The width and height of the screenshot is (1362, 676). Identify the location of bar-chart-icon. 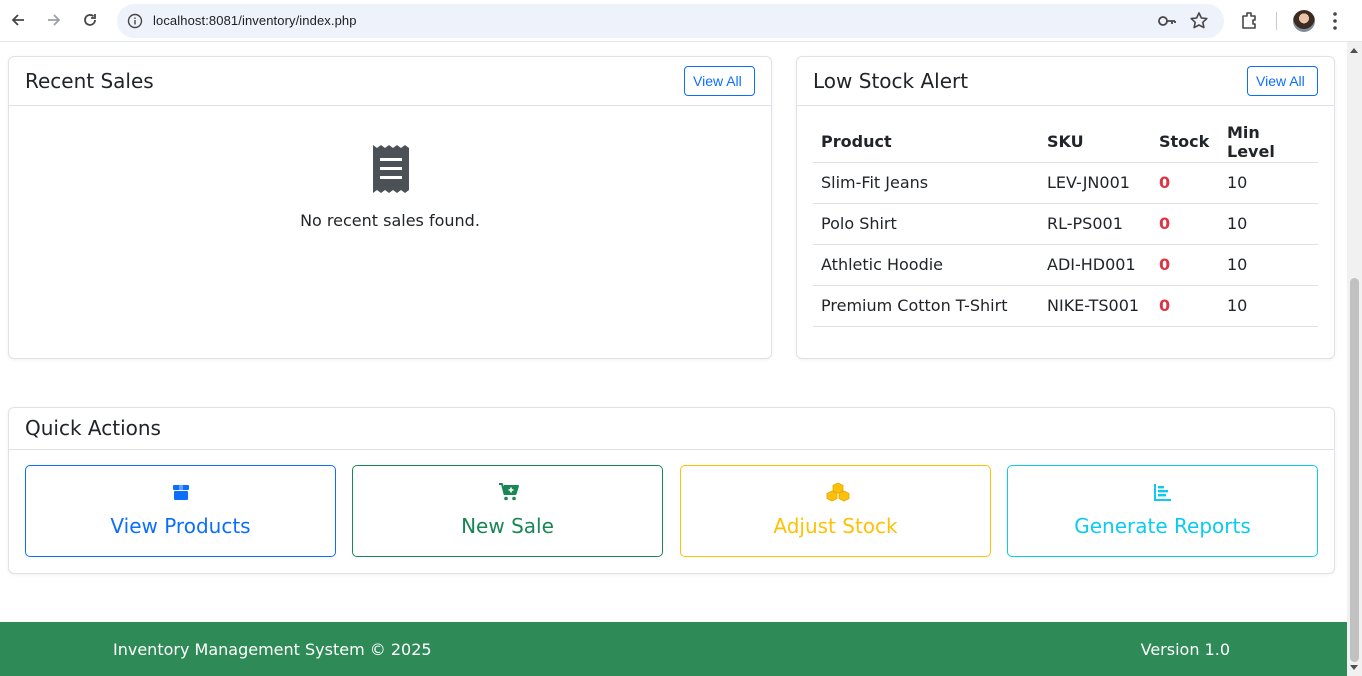
(1163, 492).